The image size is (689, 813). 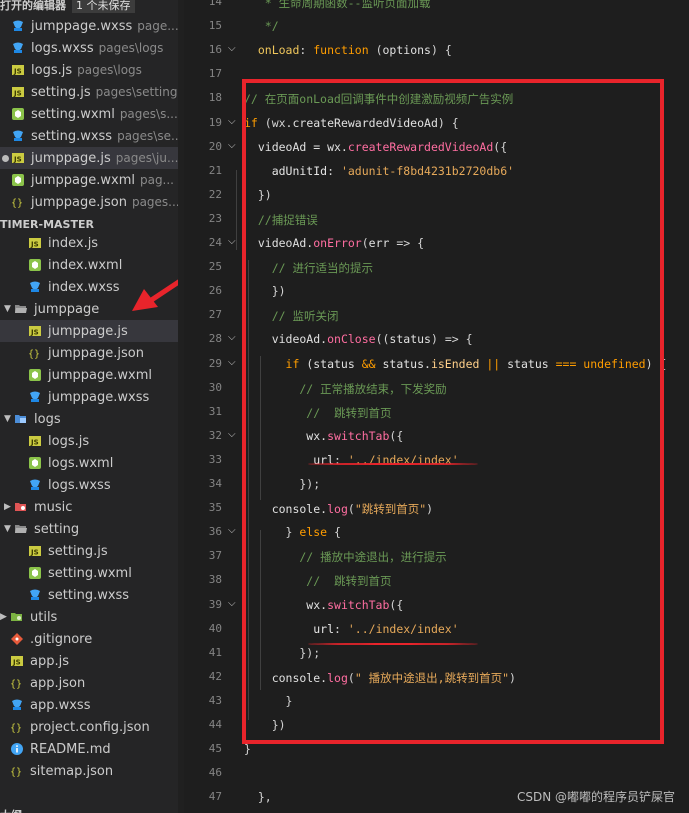 I want to click on sidebar-item--gitignore: .gitignore, so click(x=89, y=639).